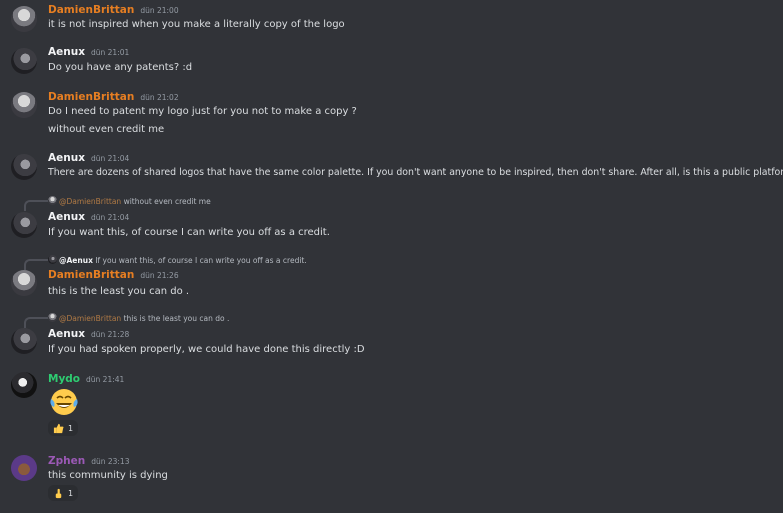  I want to click on timestamp: dün 21:01, so click(110, 52).